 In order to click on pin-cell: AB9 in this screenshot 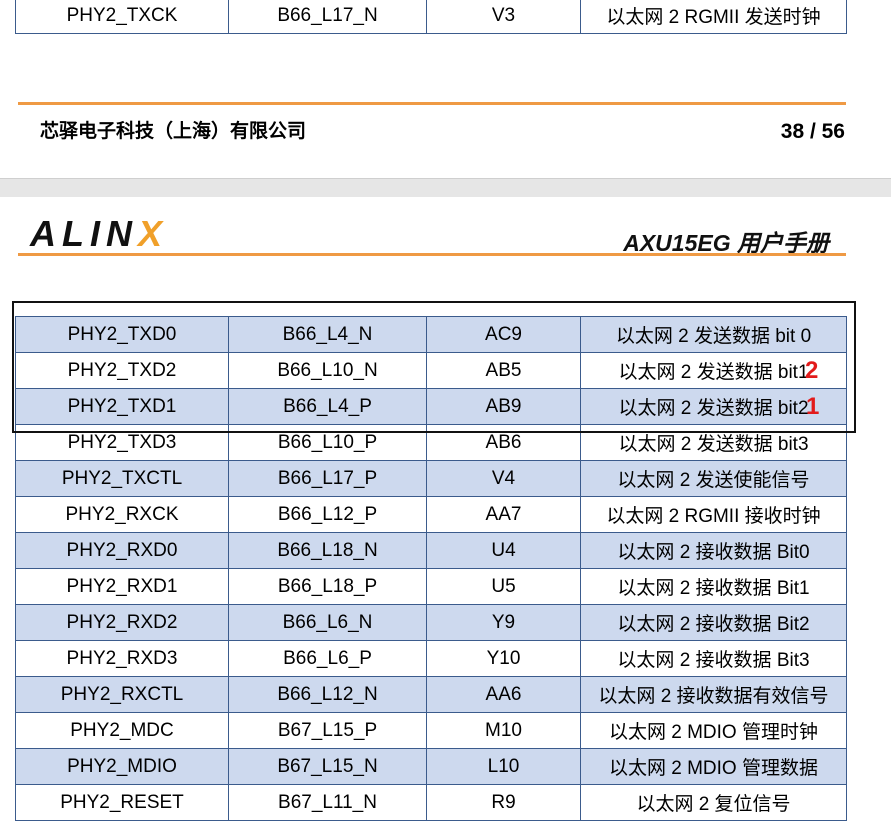, I will do `click(503, 406)`.